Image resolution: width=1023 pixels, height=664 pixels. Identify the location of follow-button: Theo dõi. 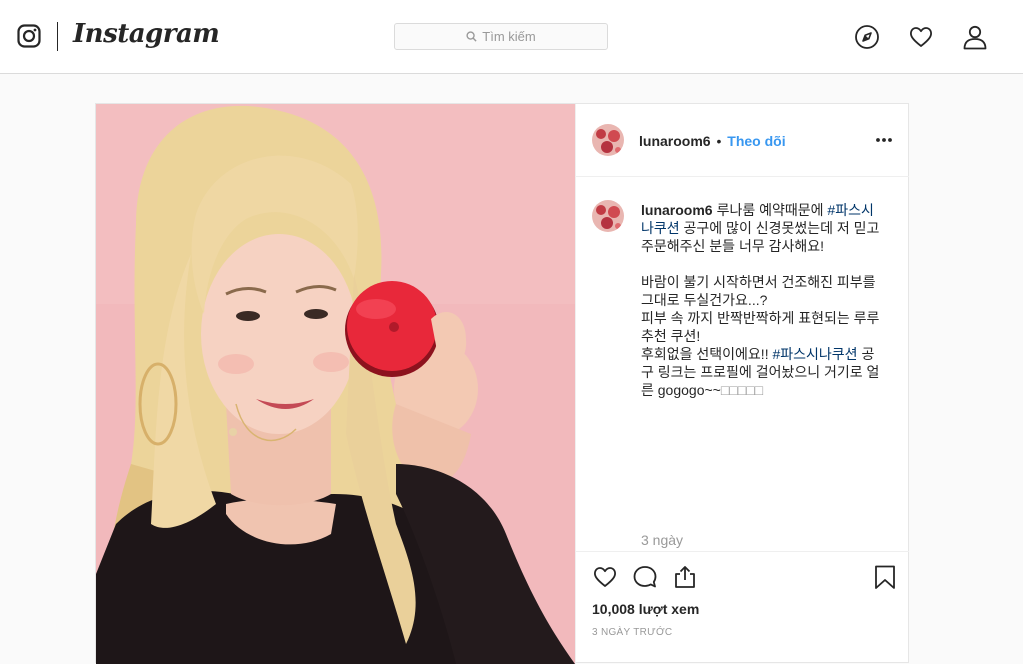
(756, 141).